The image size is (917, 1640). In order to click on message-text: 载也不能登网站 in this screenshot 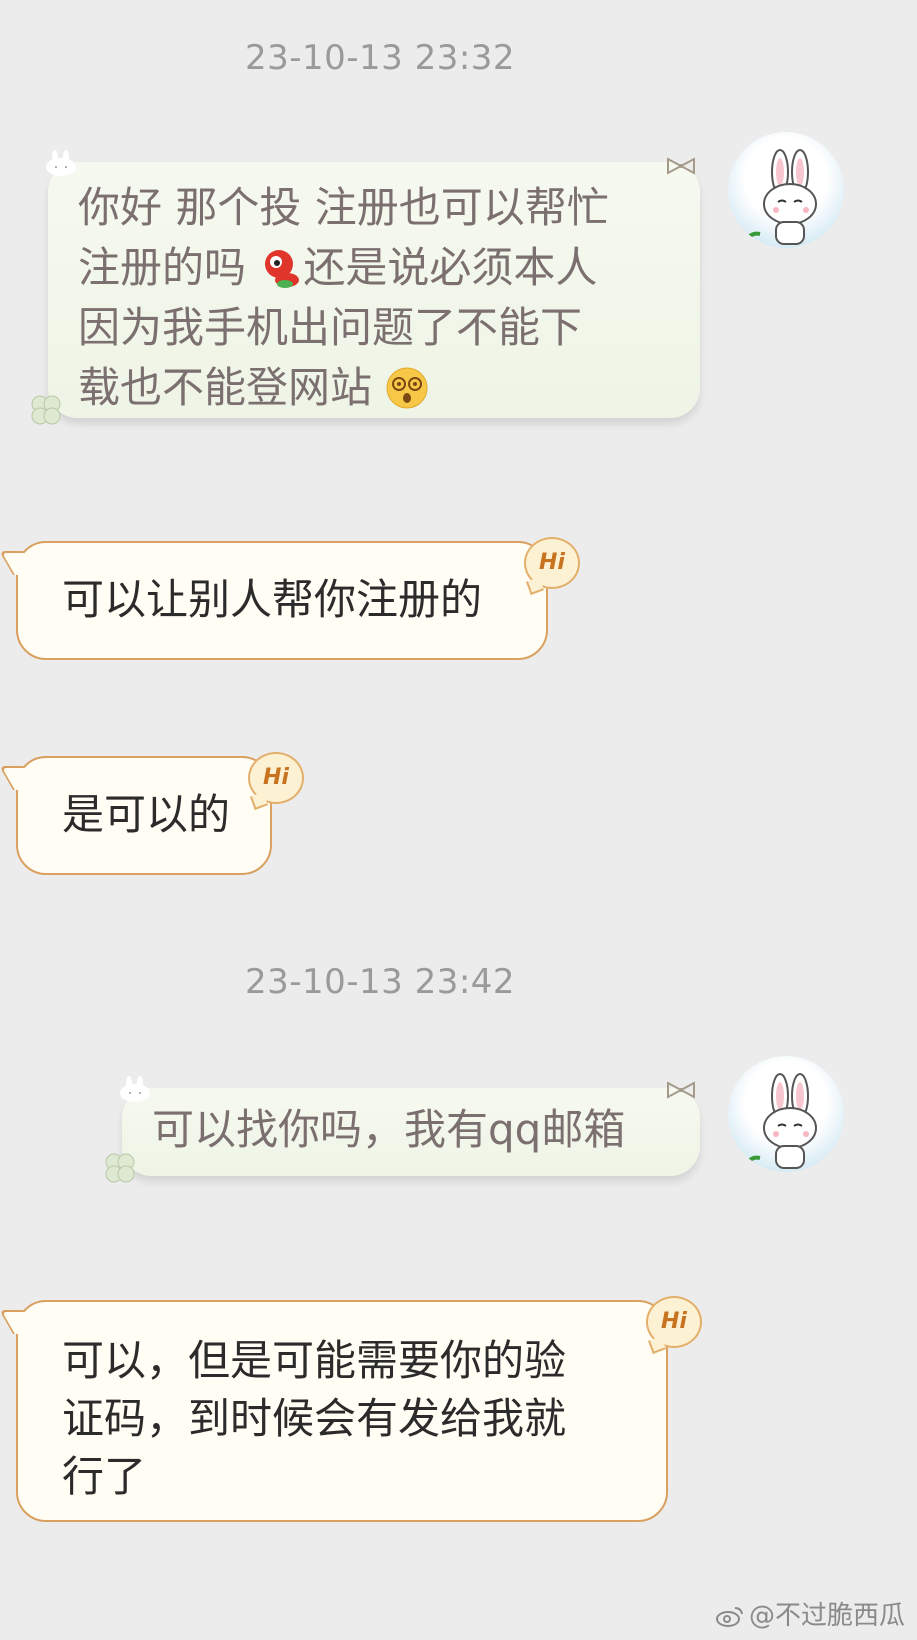, I will do `click(225, 387)`.